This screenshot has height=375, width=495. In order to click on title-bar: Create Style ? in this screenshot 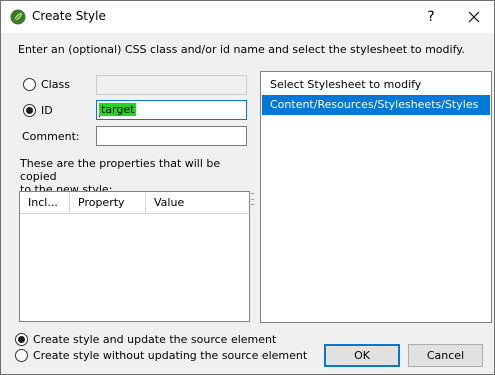, I will do `click(247, 17)`.